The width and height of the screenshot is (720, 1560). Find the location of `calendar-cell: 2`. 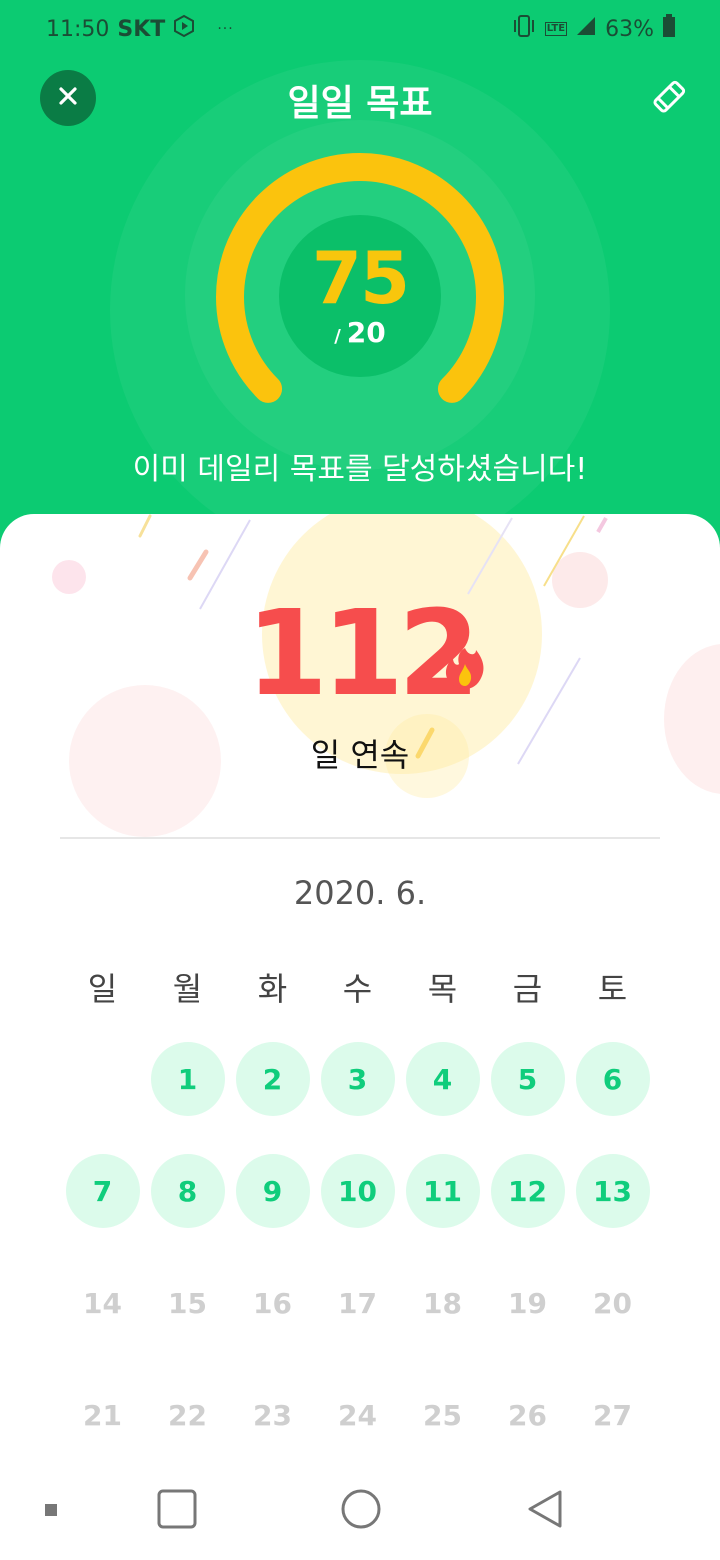

calendar-cell: 2 is located at coordinates (272, 1098).